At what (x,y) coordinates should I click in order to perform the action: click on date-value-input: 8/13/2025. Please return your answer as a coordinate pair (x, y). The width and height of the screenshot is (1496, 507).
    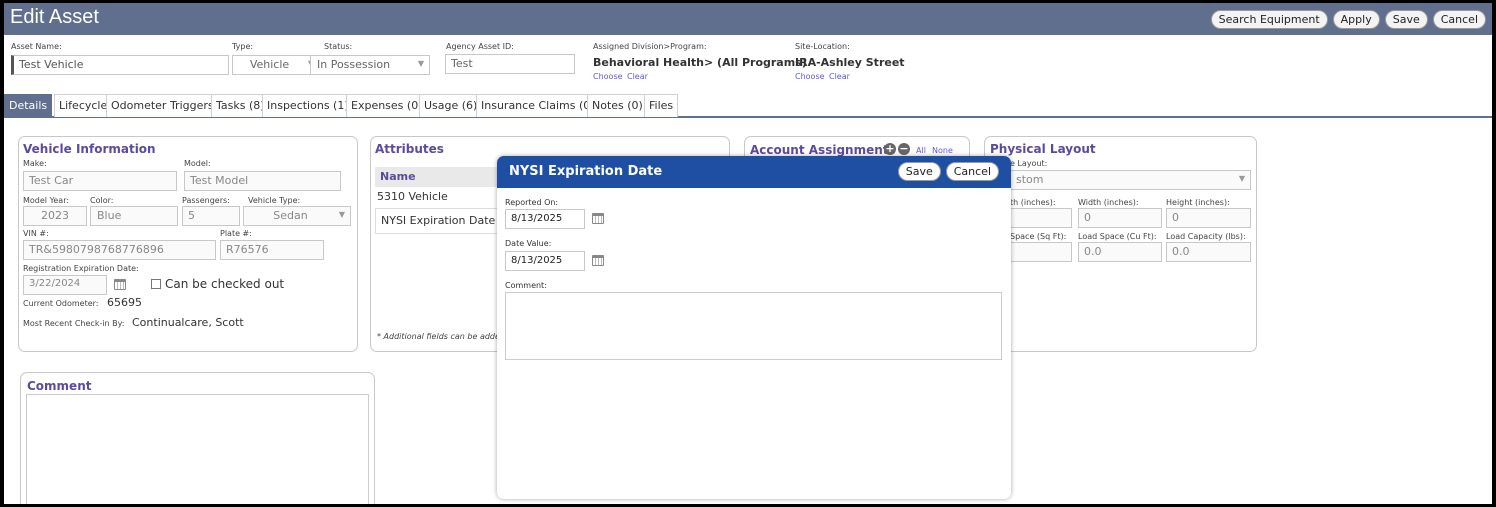
    Looking at the image, I should click on (545, 261).